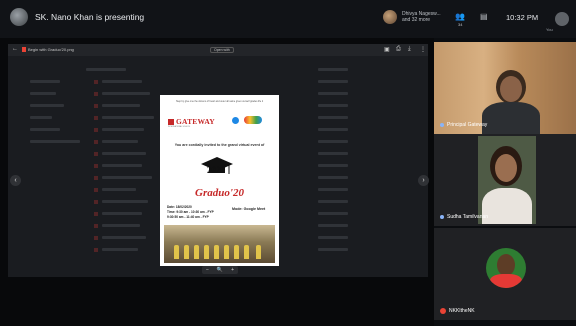 The height and width of the screenshot is (326, 576). I want to click on participant-tile: Sudha Tamilvanan, so click(505, 180).